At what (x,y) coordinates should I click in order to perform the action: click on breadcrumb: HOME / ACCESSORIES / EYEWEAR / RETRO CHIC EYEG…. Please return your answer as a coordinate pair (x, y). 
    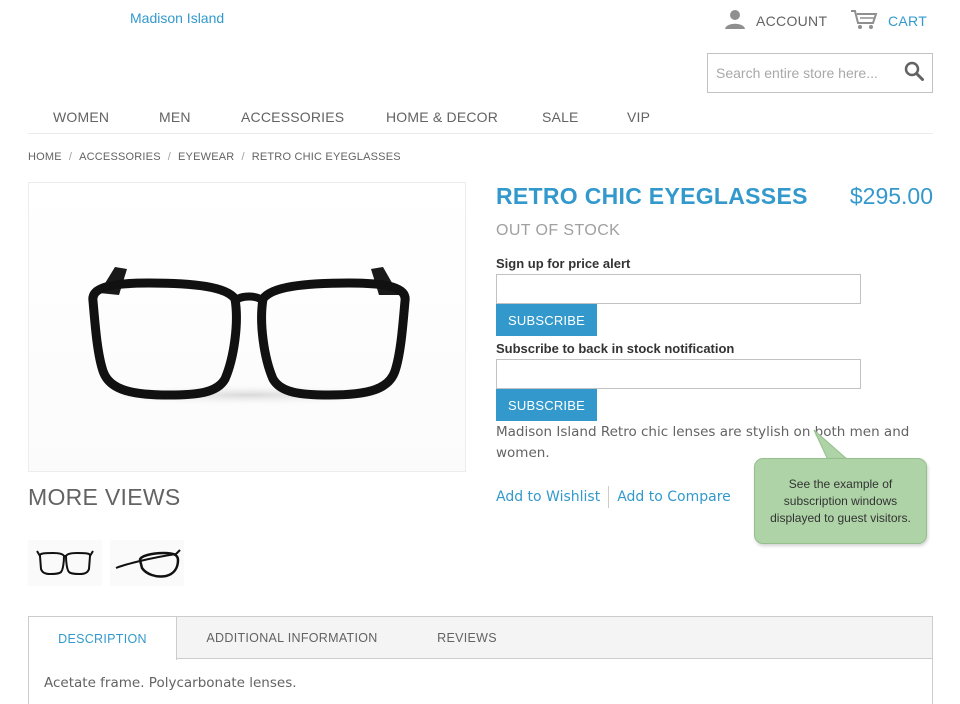
    Looking at the image, I should click on (214, 157).